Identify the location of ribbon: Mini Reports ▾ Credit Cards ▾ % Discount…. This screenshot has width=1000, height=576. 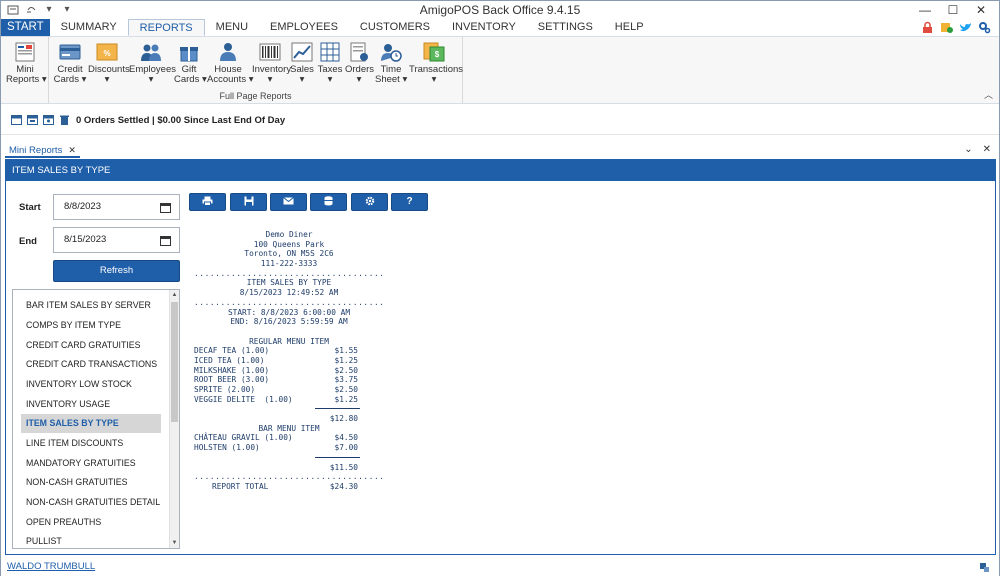
(500, 70).